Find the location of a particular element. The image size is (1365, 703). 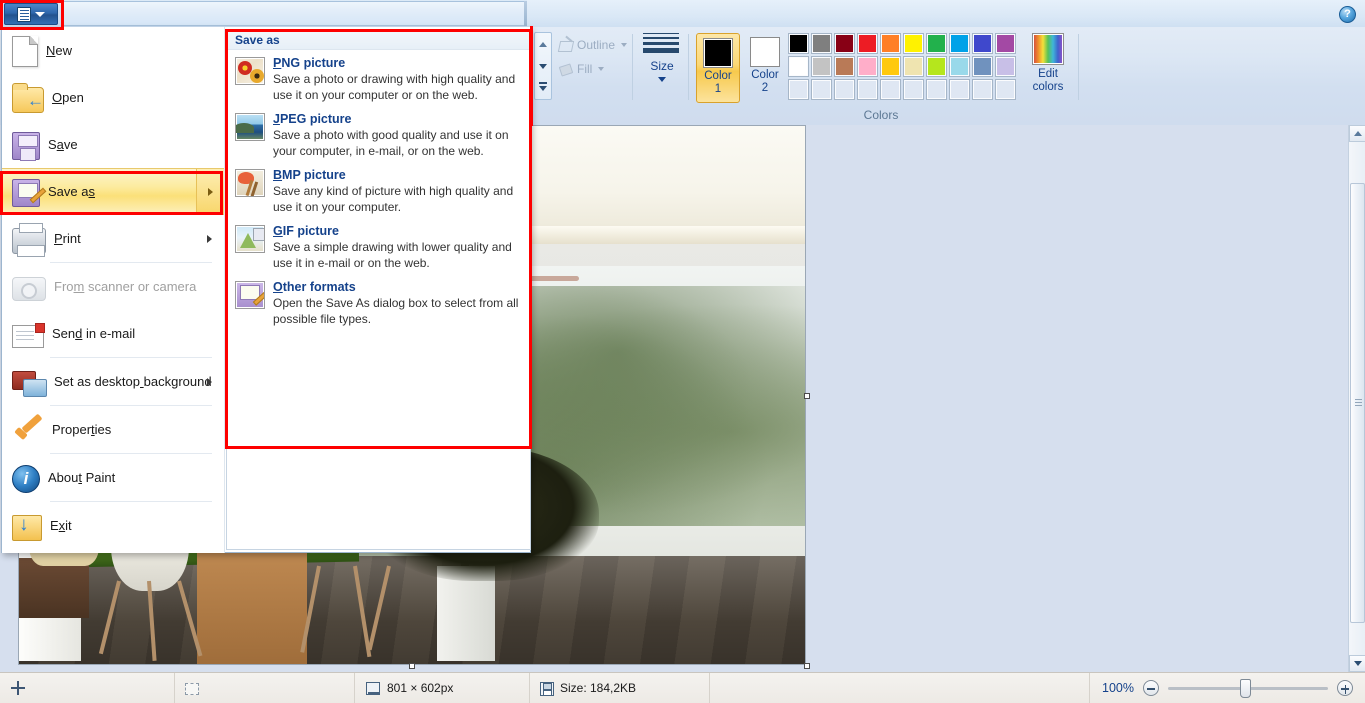

scroll-down-icon is located at coordinates (543, 66).